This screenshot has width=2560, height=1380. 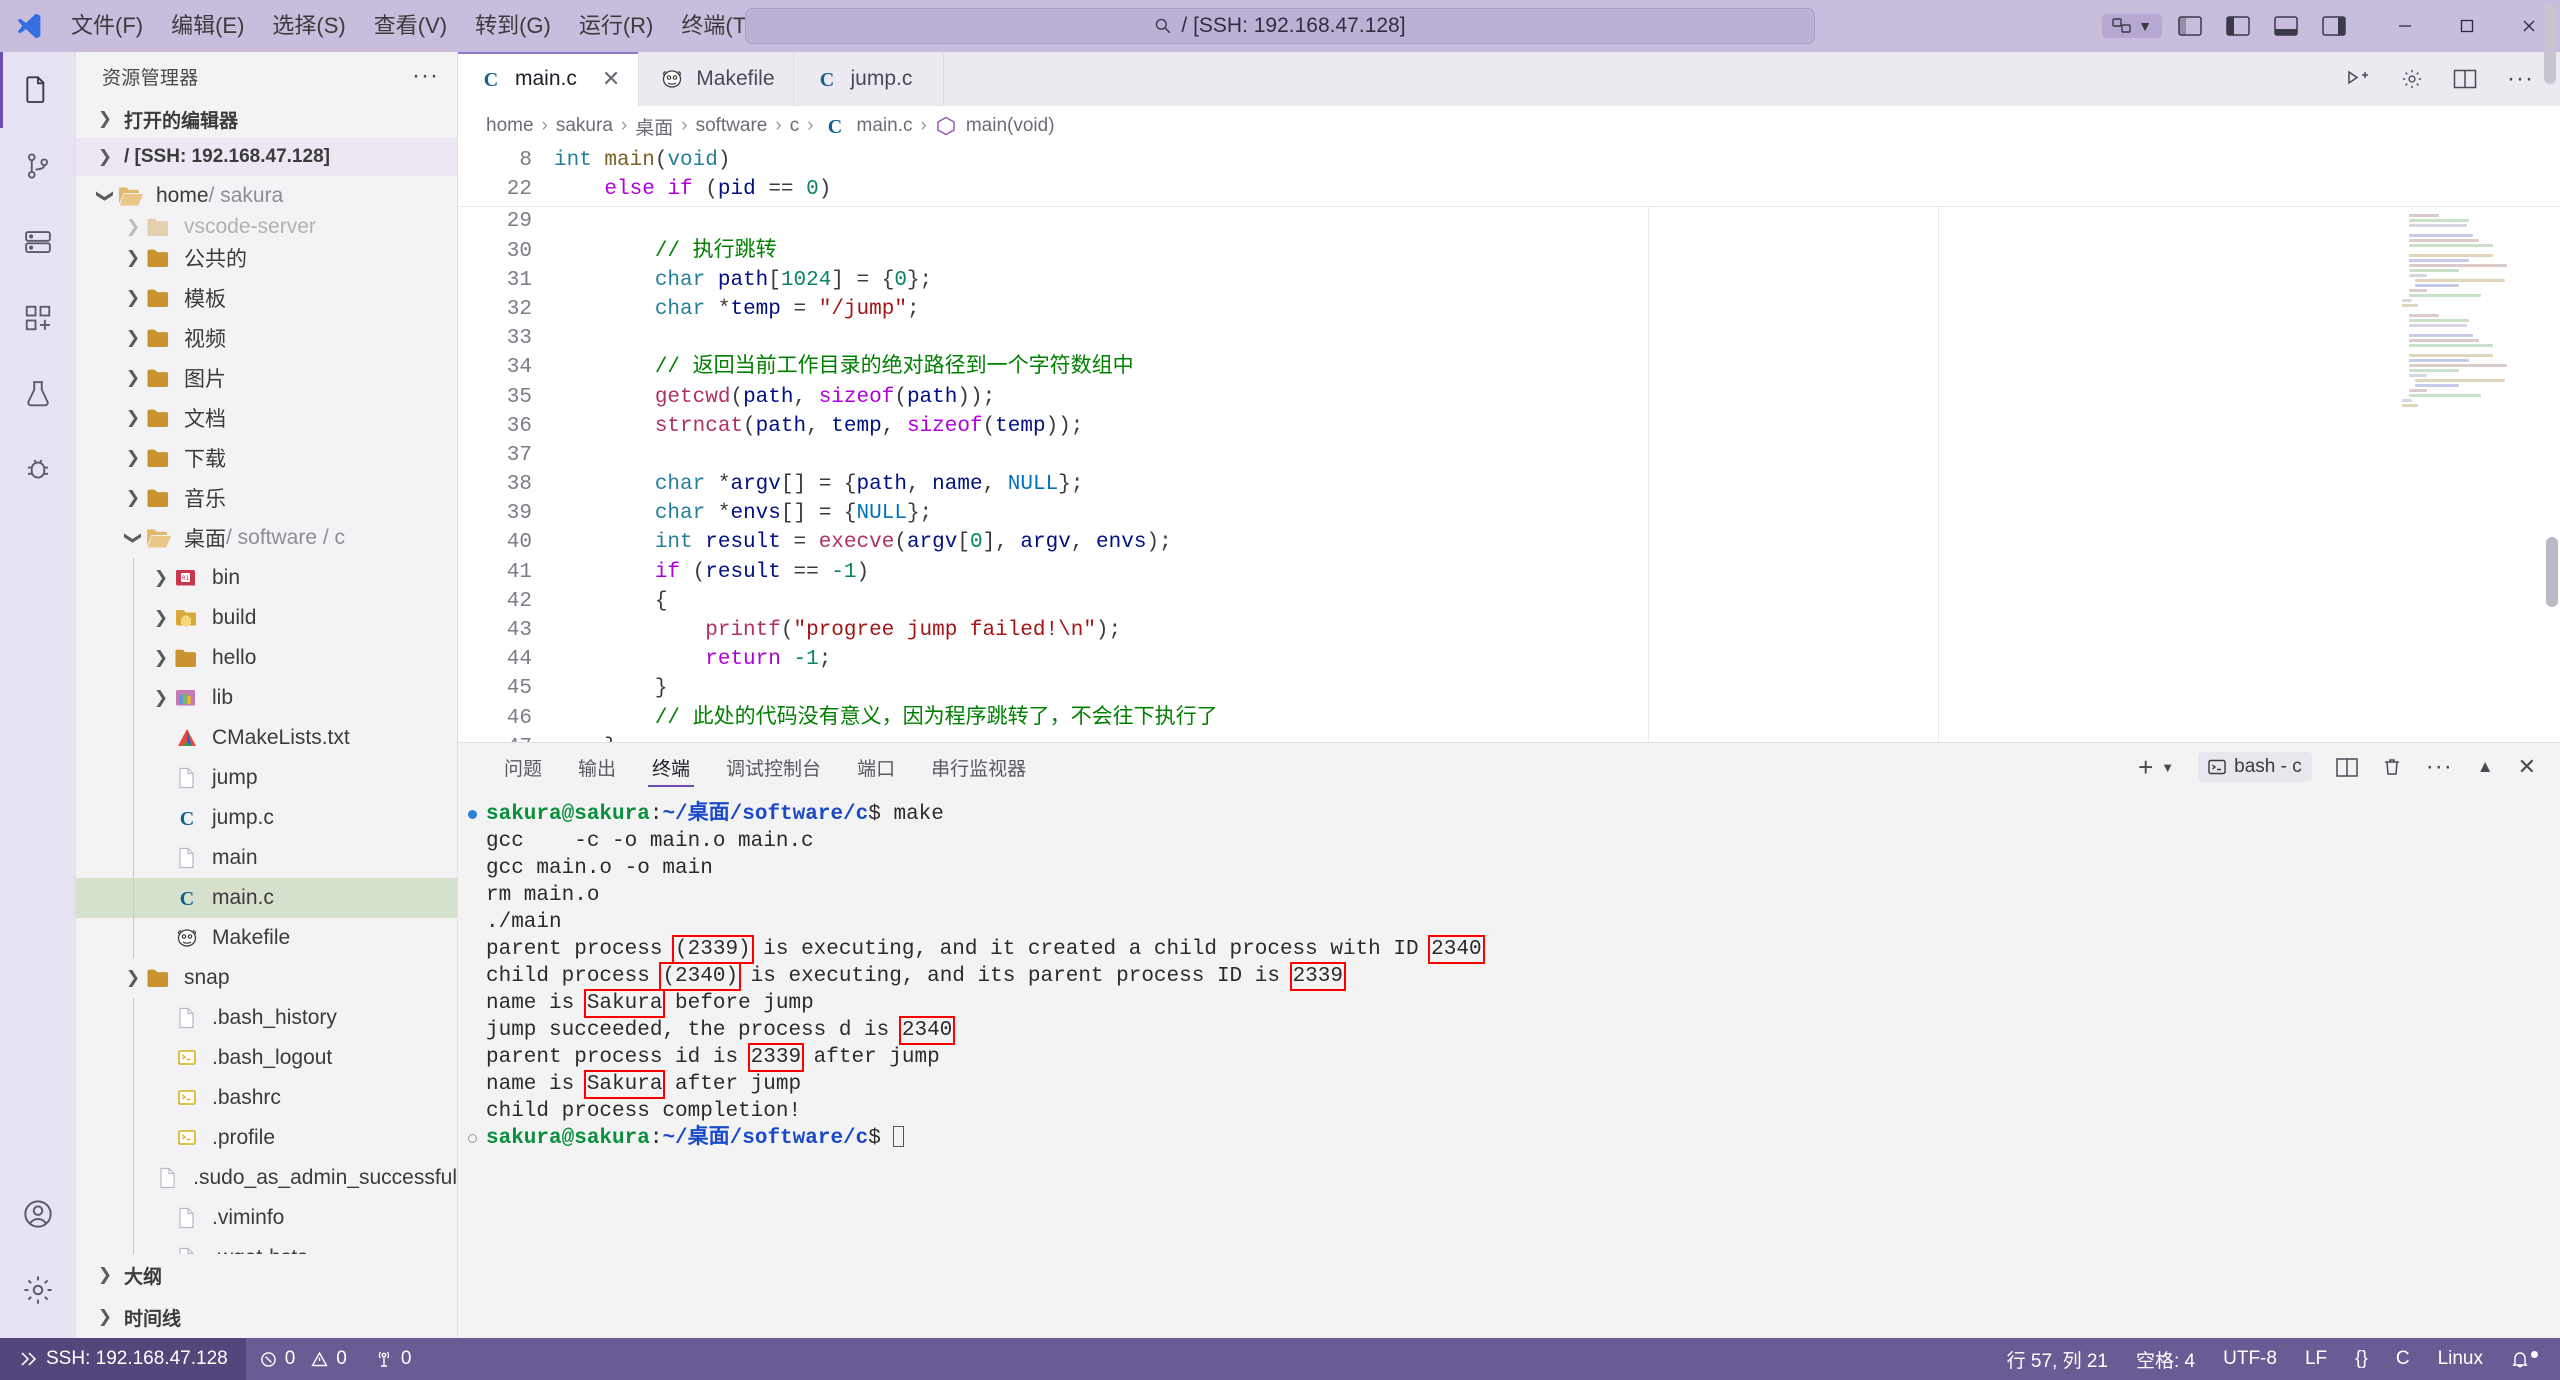 What do you see at coordinates (266, 1098) in the screenshot?
I see `tree-file-.bashrc: .bashrc` at bounding box center [266, 1098].